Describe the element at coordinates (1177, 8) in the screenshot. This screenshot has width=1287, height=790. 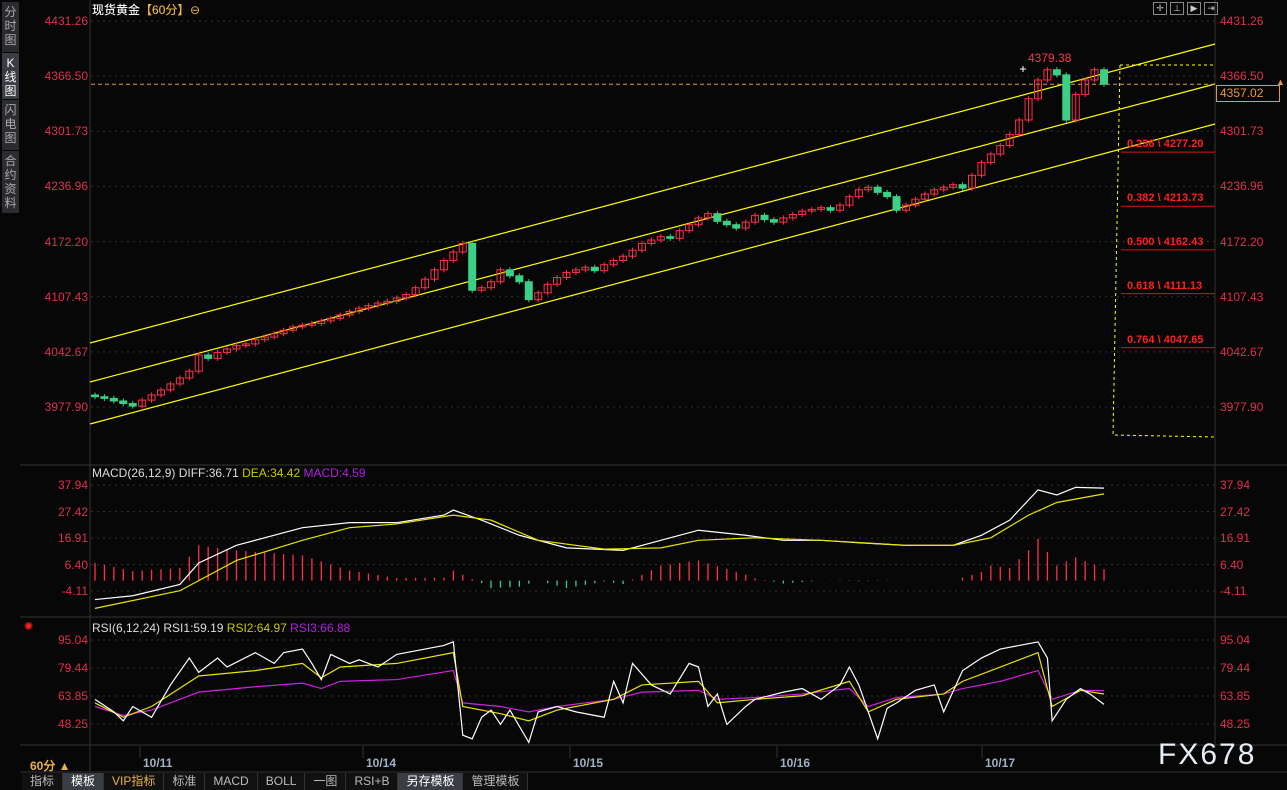
I see `zoom-range-icon: ⊥` at that location.